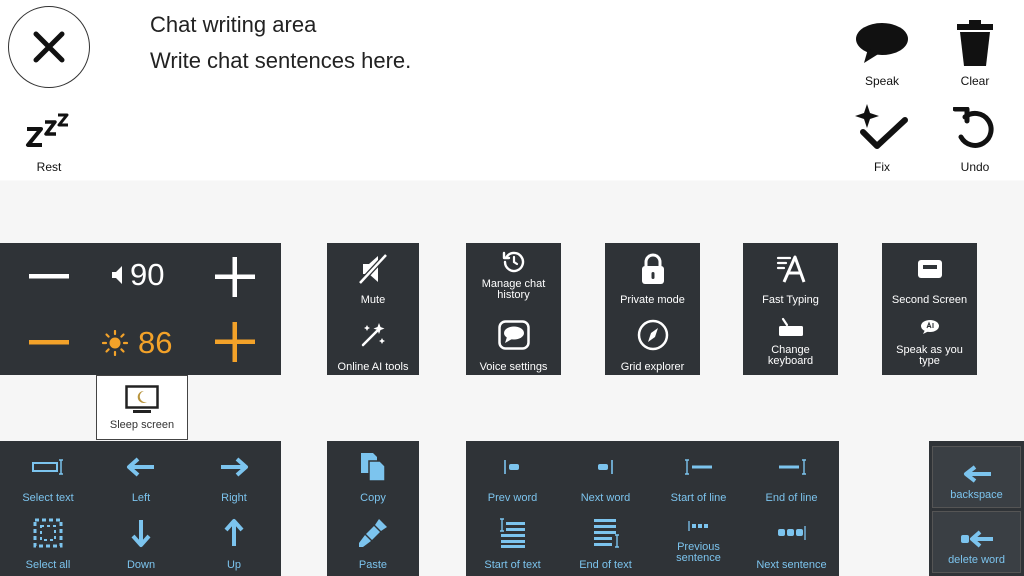  Describe the element at coordinates (929, 361) in the screenshot. I see `speak-as-you-type-label-2: type` at that location.